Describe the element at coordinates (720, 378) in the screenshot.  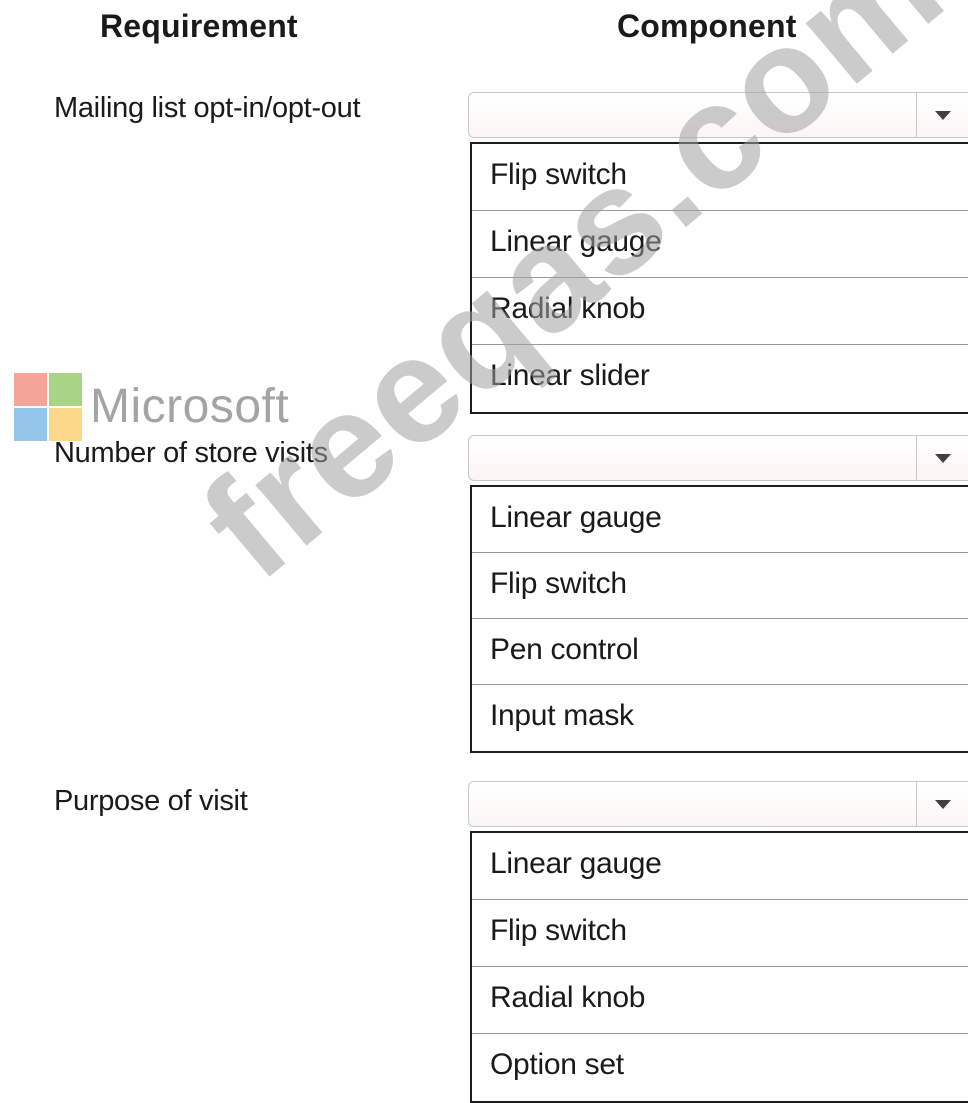
I see `dropdown-option: Linear slider` at that location.